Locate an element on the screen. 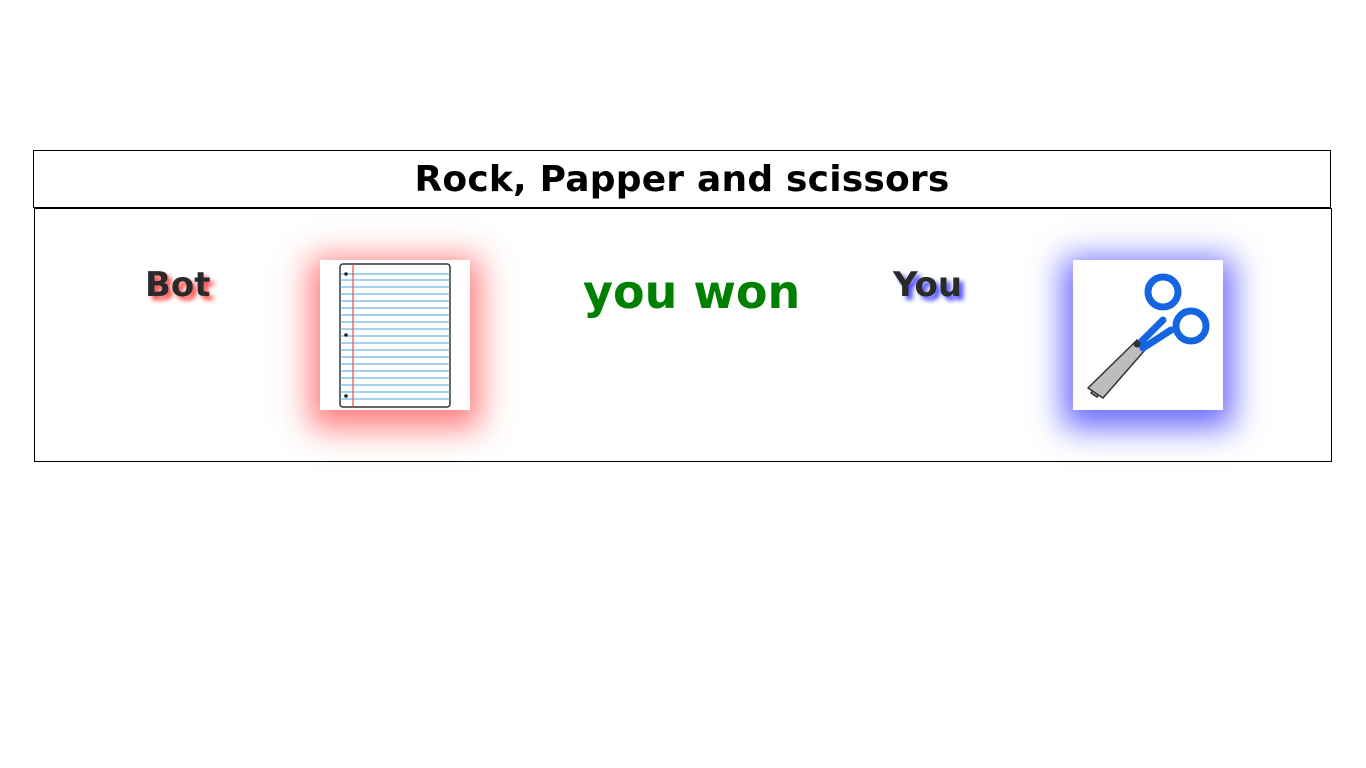 This screenshot has width=1366, height=768. paper-icon is located at coordinates (395, 335).